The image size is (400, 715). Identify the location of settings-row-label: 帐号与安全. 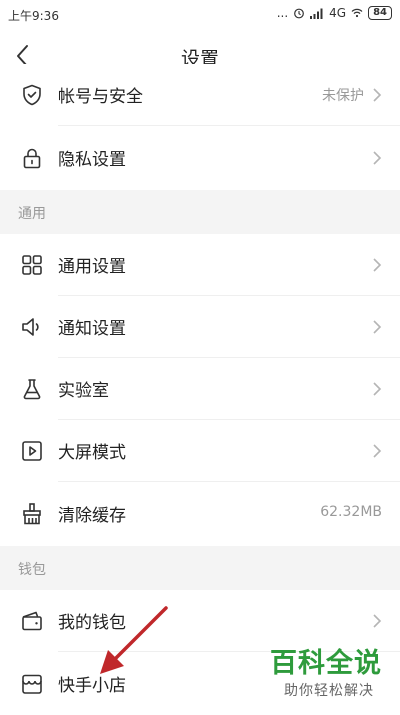
(100, 97).